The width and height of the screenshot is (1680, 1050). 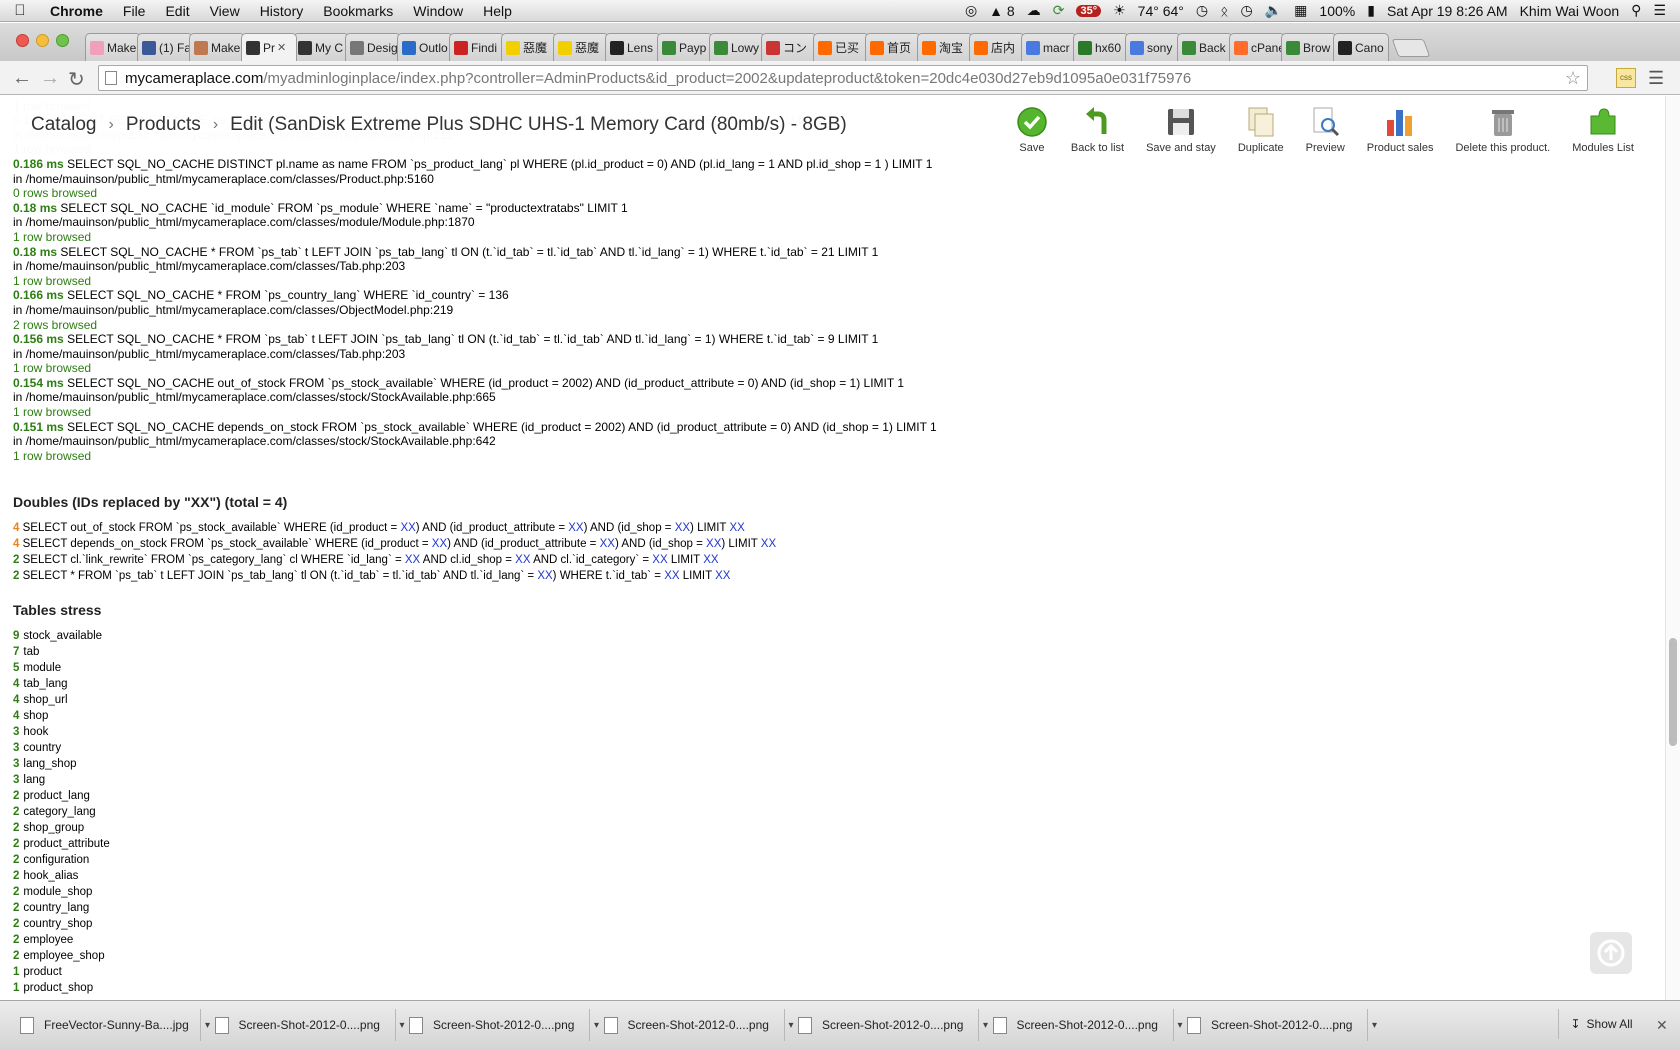 I want to click on browser-tab: hx60, so click(x=1101, y=47).